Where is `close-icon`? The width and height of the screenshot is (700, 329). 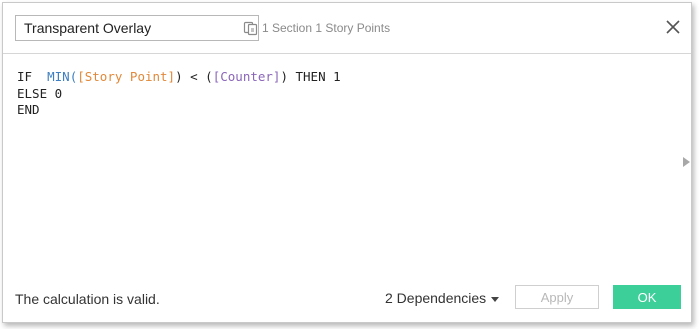
close-icon is located at coordinates (673, 27).